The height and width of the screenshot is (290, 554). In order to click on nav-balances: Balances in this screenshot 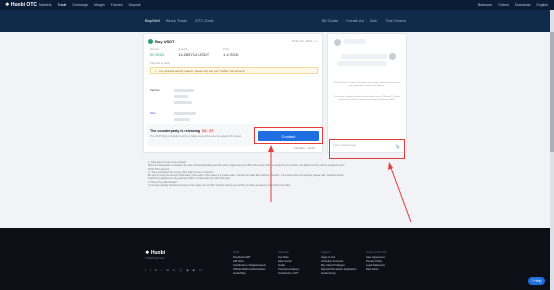, I will do `click(485, 5)`.